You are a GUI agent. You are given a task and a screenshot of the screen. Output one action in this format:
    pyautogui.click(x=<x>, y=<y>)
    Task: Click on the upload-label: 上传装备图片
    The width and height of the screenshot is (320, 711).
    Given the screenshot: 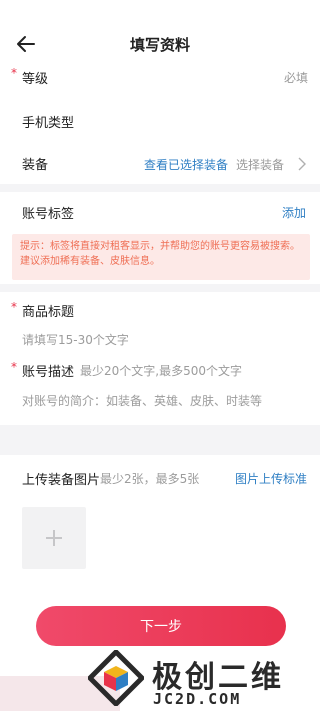 What is the action you would take?
    pyautogui.click(x=61, y=480)
    